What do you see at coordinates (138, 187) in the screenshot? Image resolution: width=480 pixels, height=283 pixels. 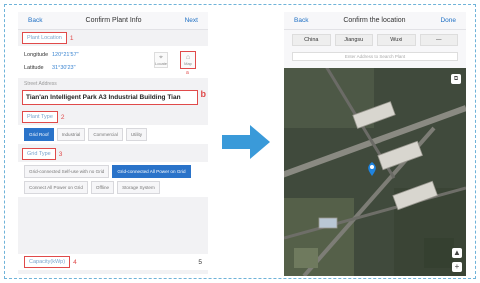 I see `grid-type-option: Storage System` at bounding box center [138, 187].